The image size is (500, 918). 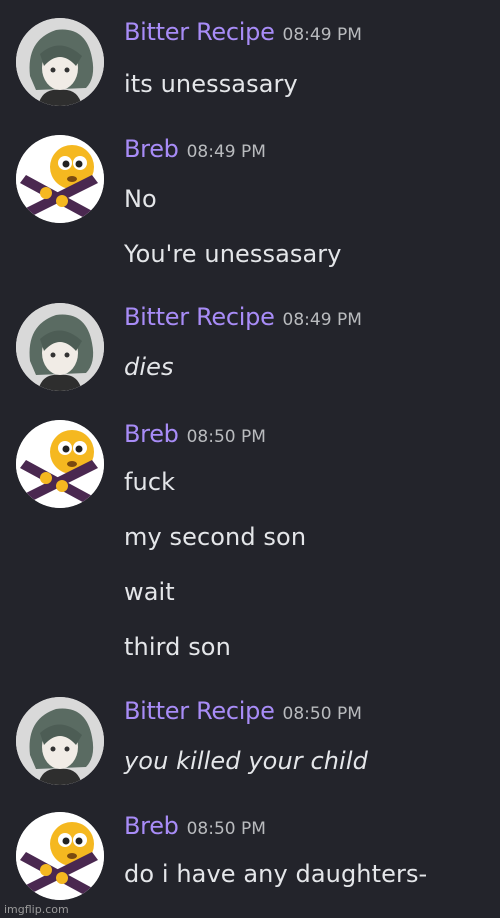 What do you see at coordinates (150, 482) in the screenshot?
I see `message-text: fuck` at bounding box center [150, 482].